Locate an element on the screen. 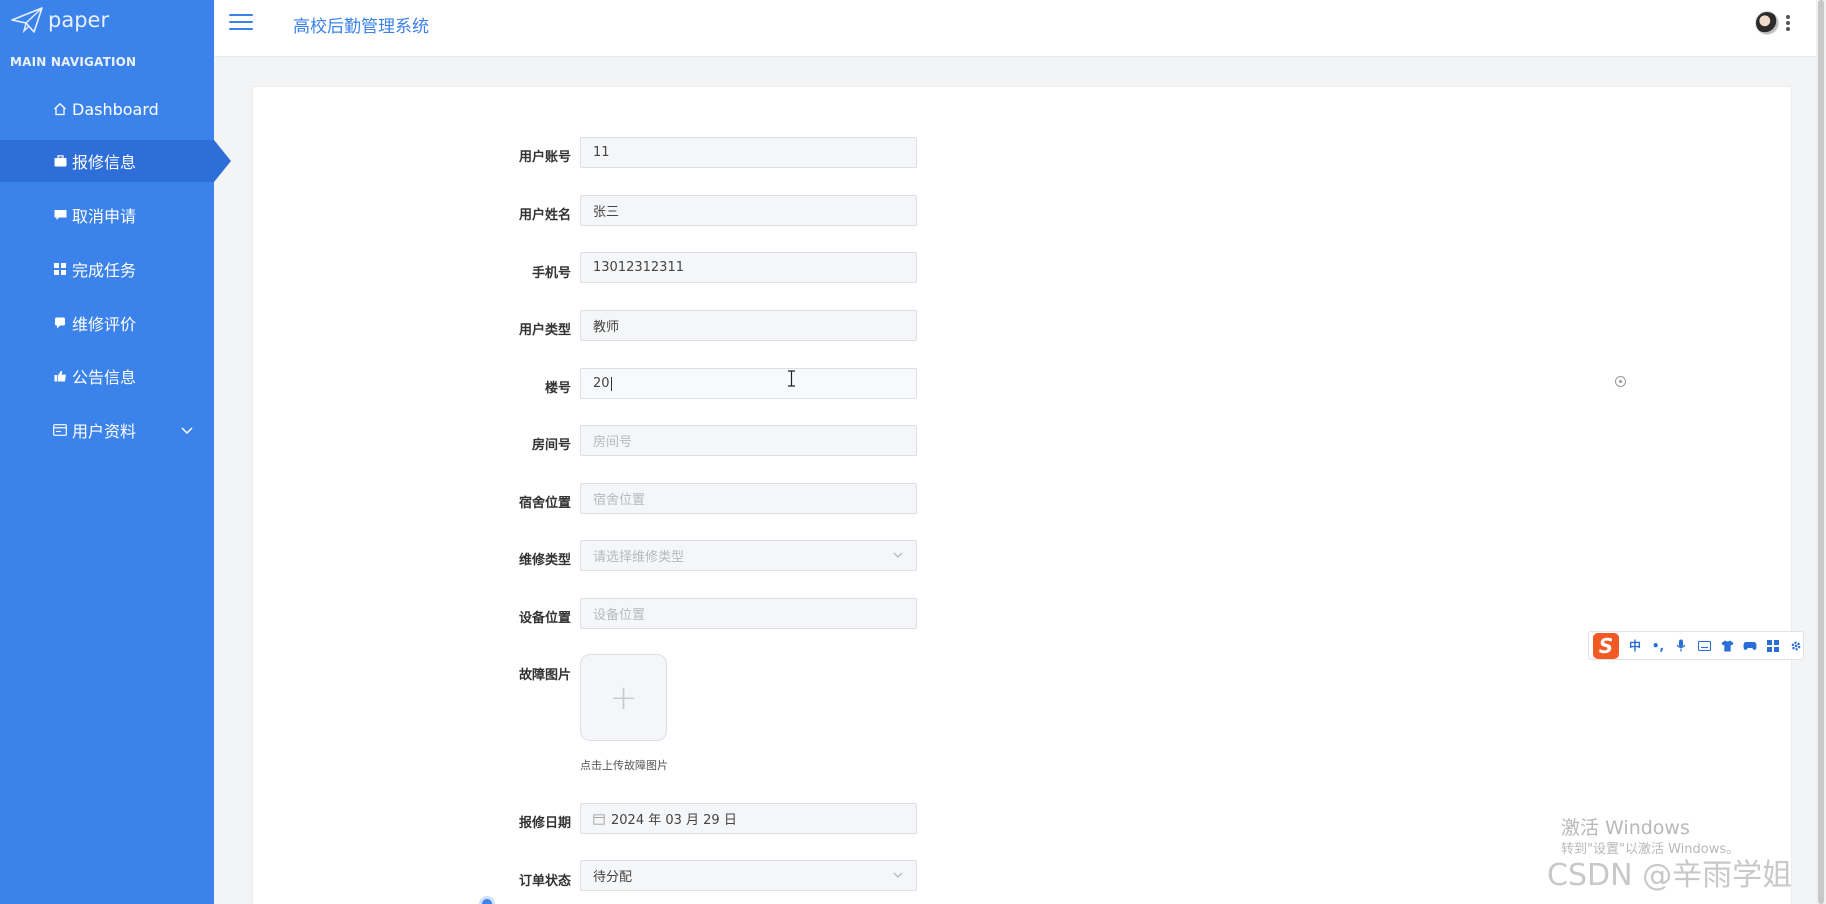 This screenshot has width=1826, height=904. fault-image-upload: + is located at coordinates (623, 697).